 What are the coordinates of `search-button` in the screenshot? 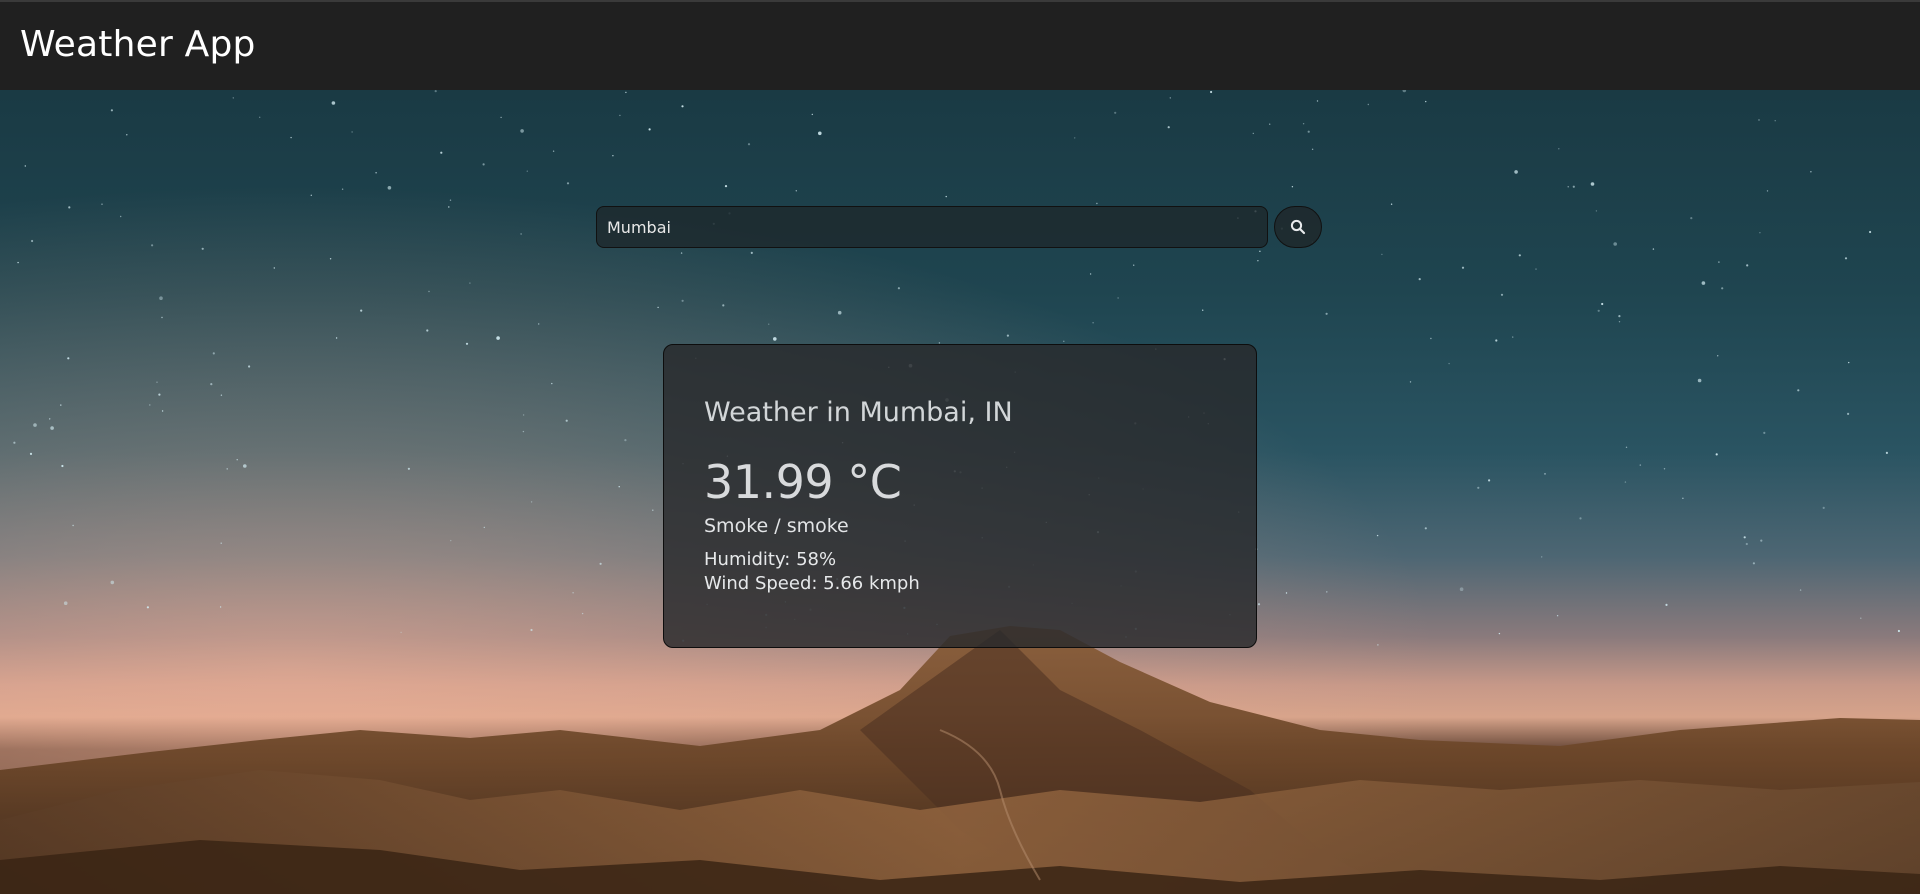 It's located at (1298, 227).